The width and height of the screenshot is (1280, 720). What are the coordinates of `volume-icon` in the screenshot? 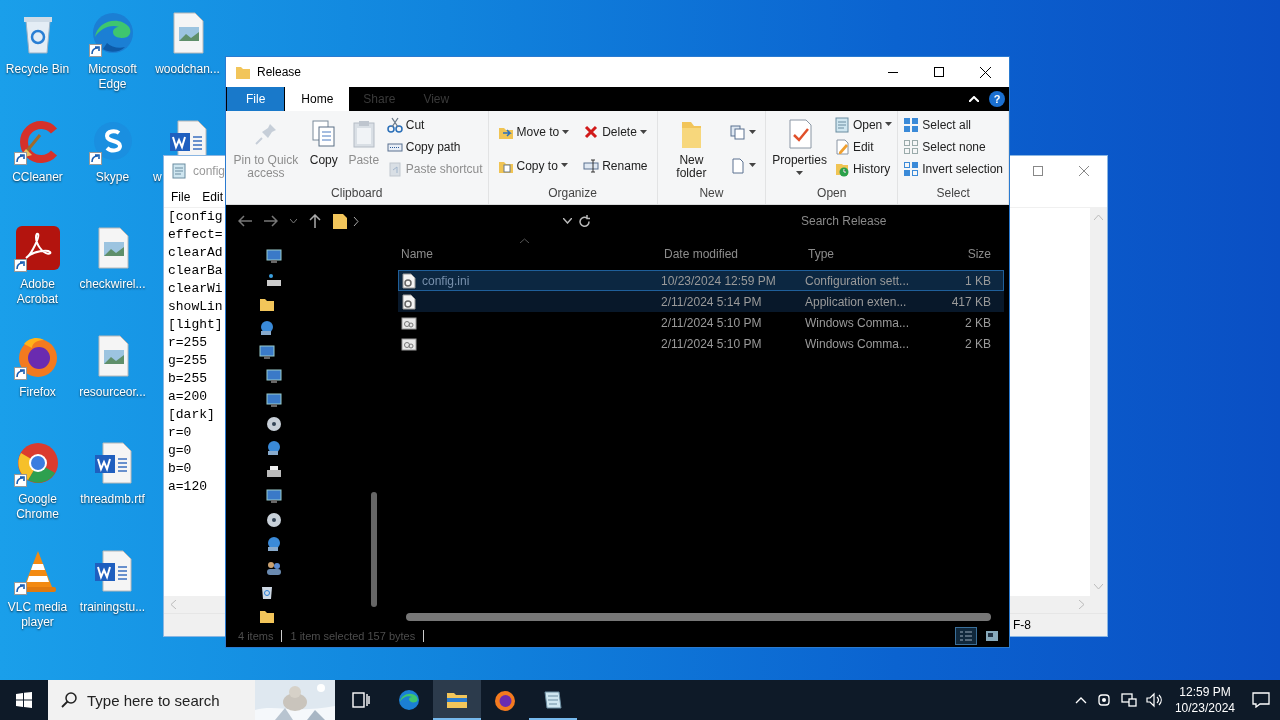 It's located at (1153, 700).